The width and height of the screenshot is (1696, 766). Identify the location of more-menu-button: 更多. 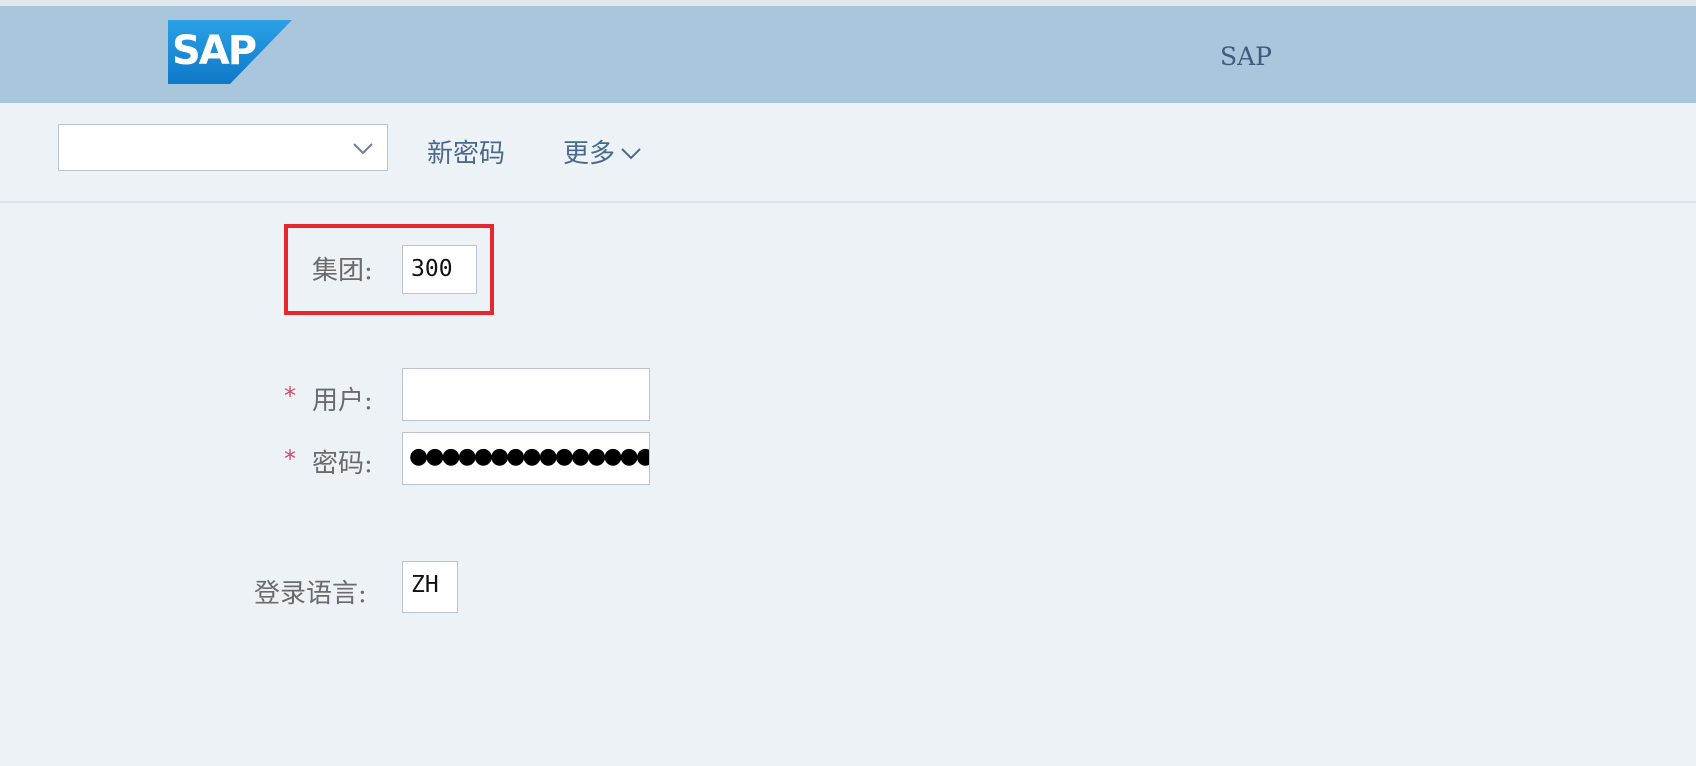
(603, 151).